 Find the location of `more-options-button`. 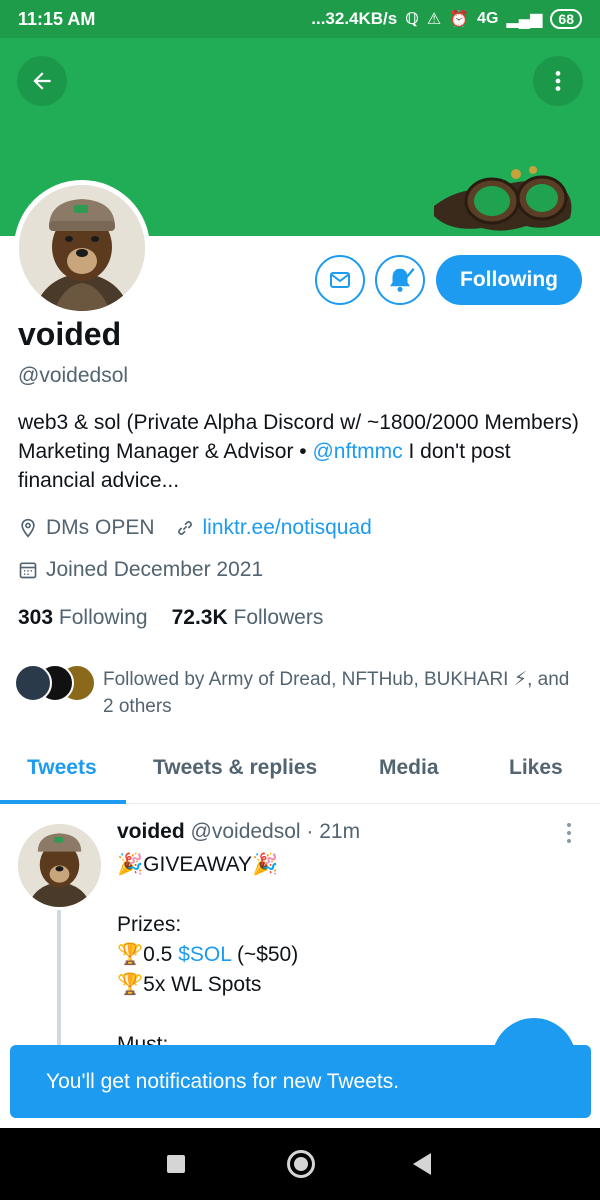

more-options-button is located at coordinates (558, 81).